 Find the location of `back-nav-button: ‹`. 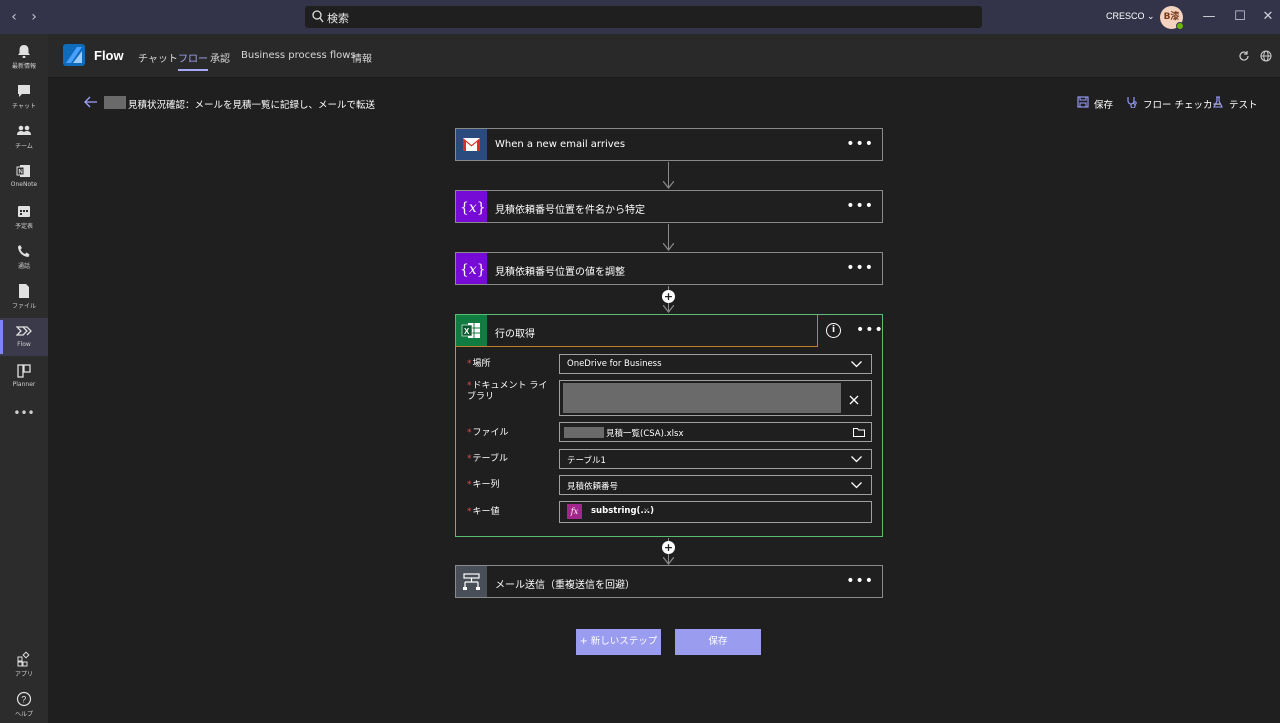

back-nav-button: ‹ is located at coordinates (14, 17).